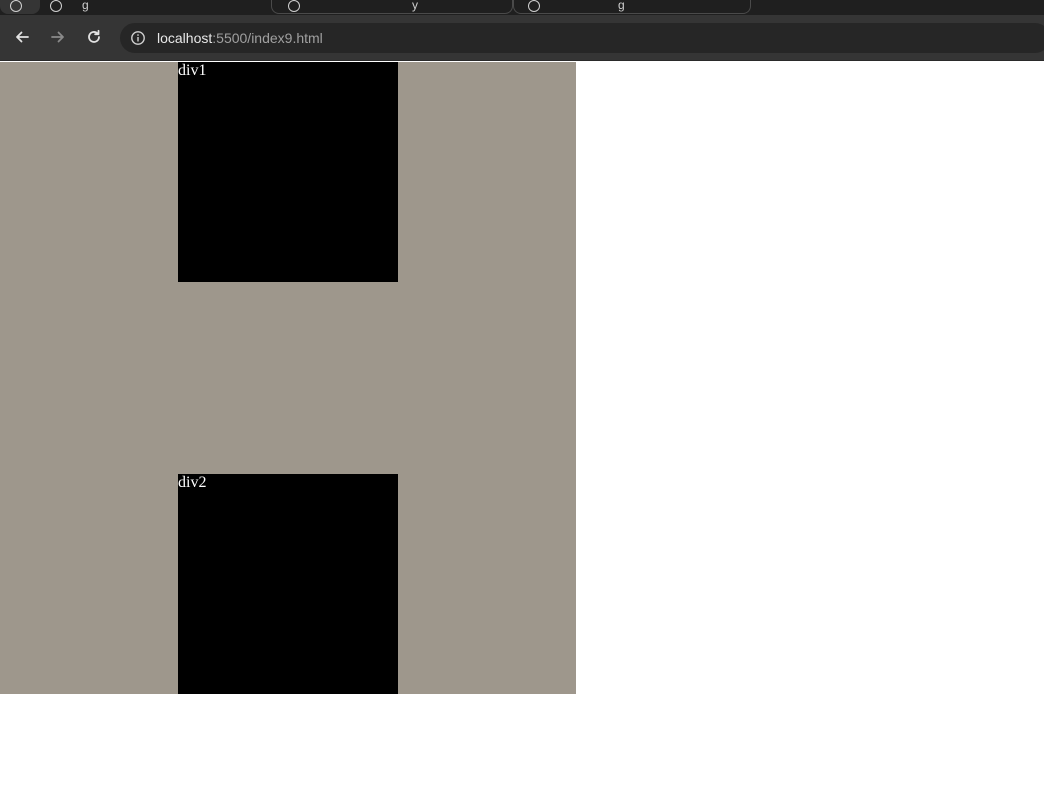 The image size is (1044, 803). What do you see at coordinates (185, 38) in the screenshot?
I see `url-host: localhost` at bounding box center [185, 38].